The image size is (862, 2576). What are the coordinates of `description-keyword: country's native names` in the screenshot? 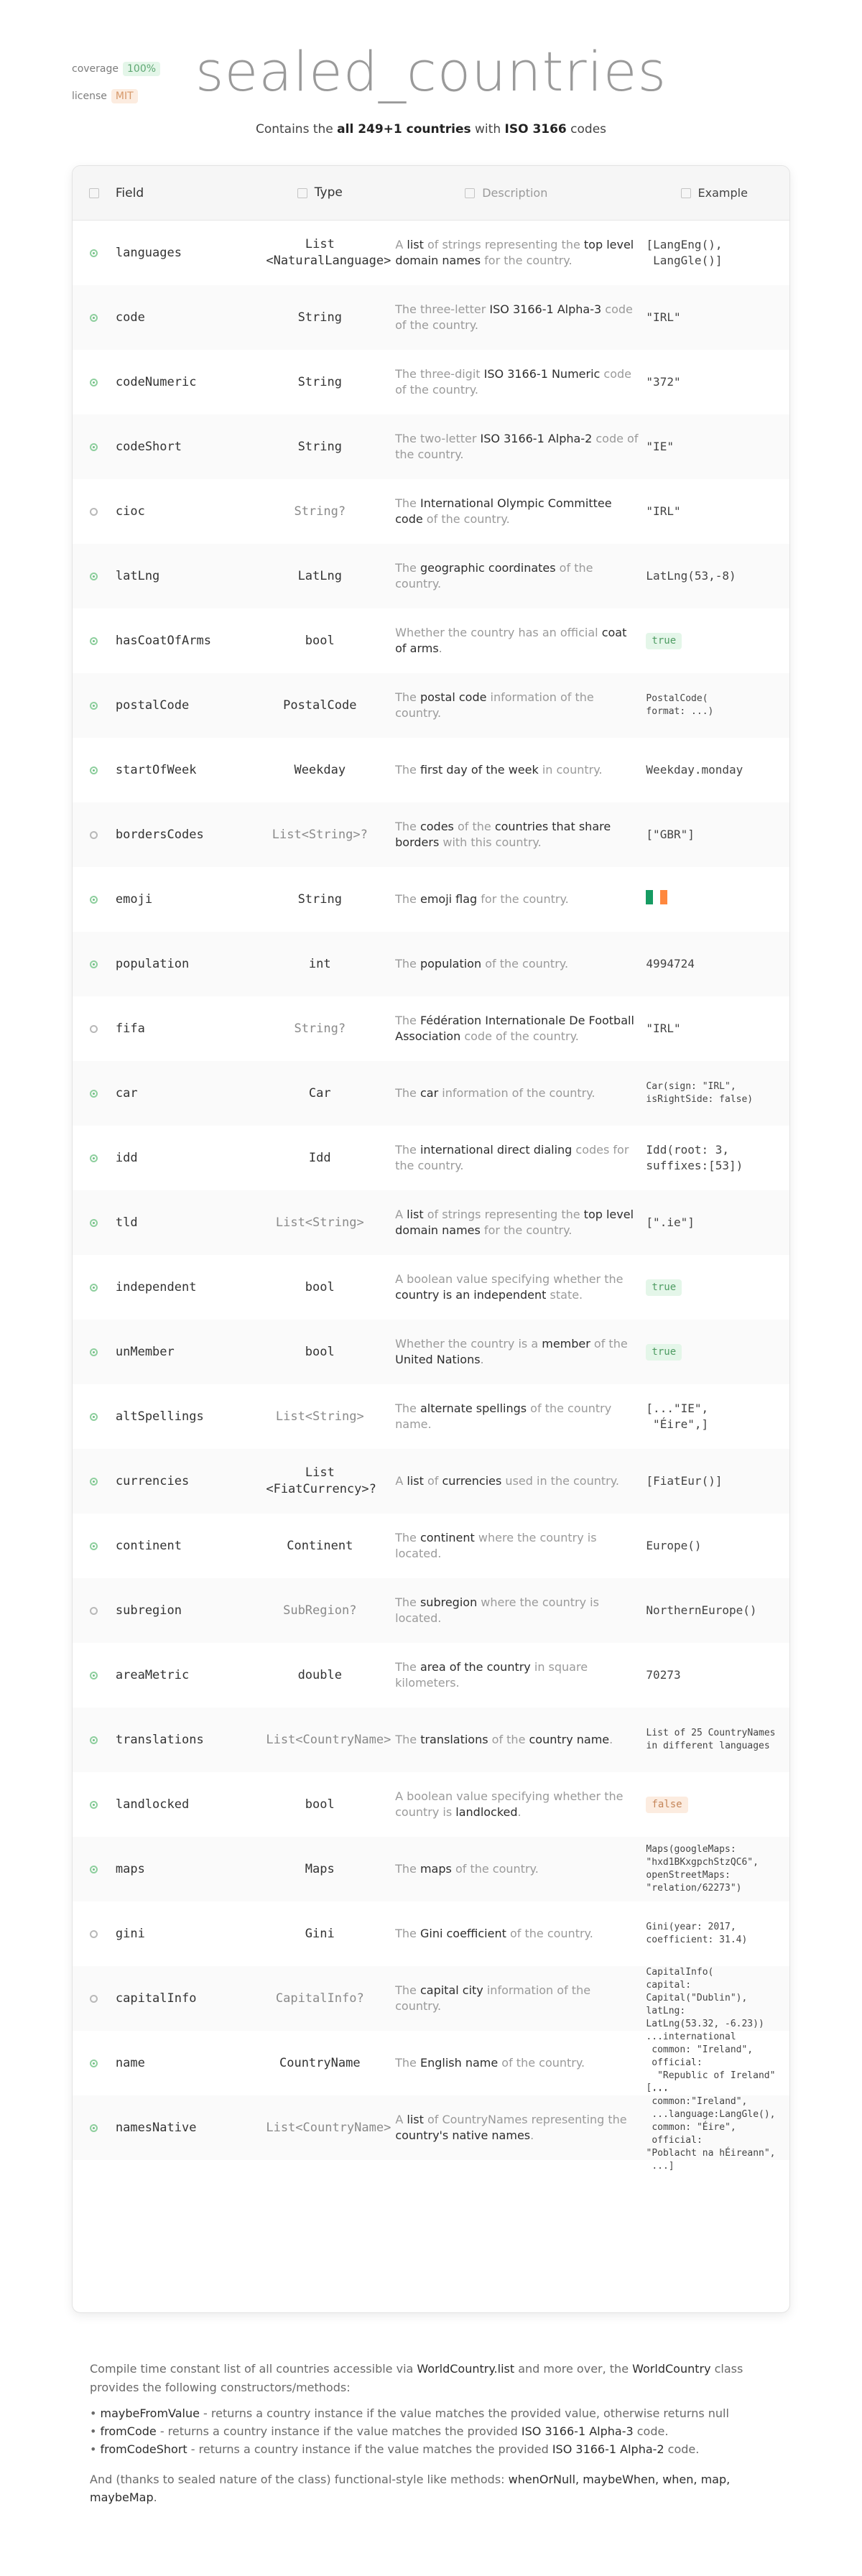 It's located at (463, 2135).